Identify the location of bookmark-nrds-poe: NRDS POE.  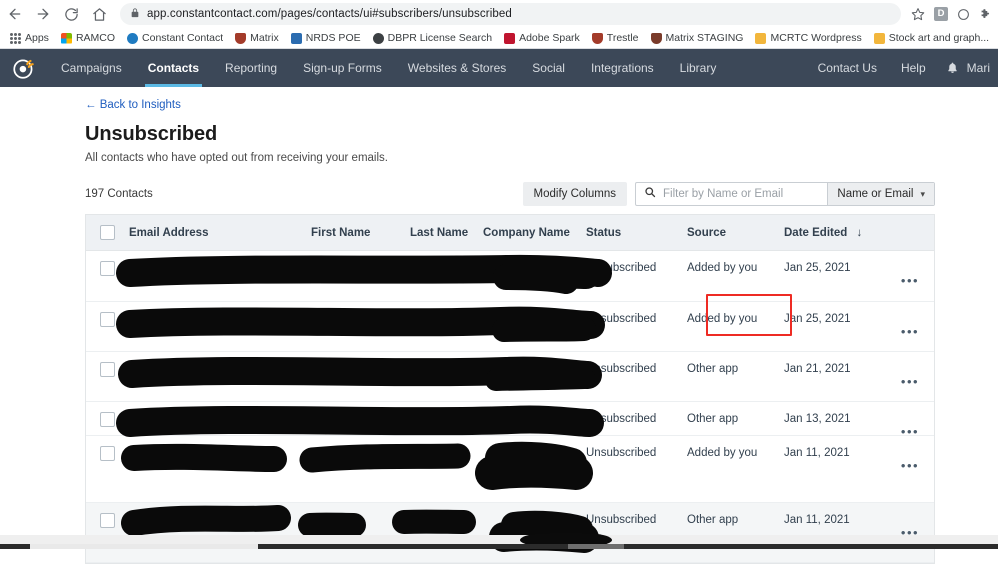
(326, 38).